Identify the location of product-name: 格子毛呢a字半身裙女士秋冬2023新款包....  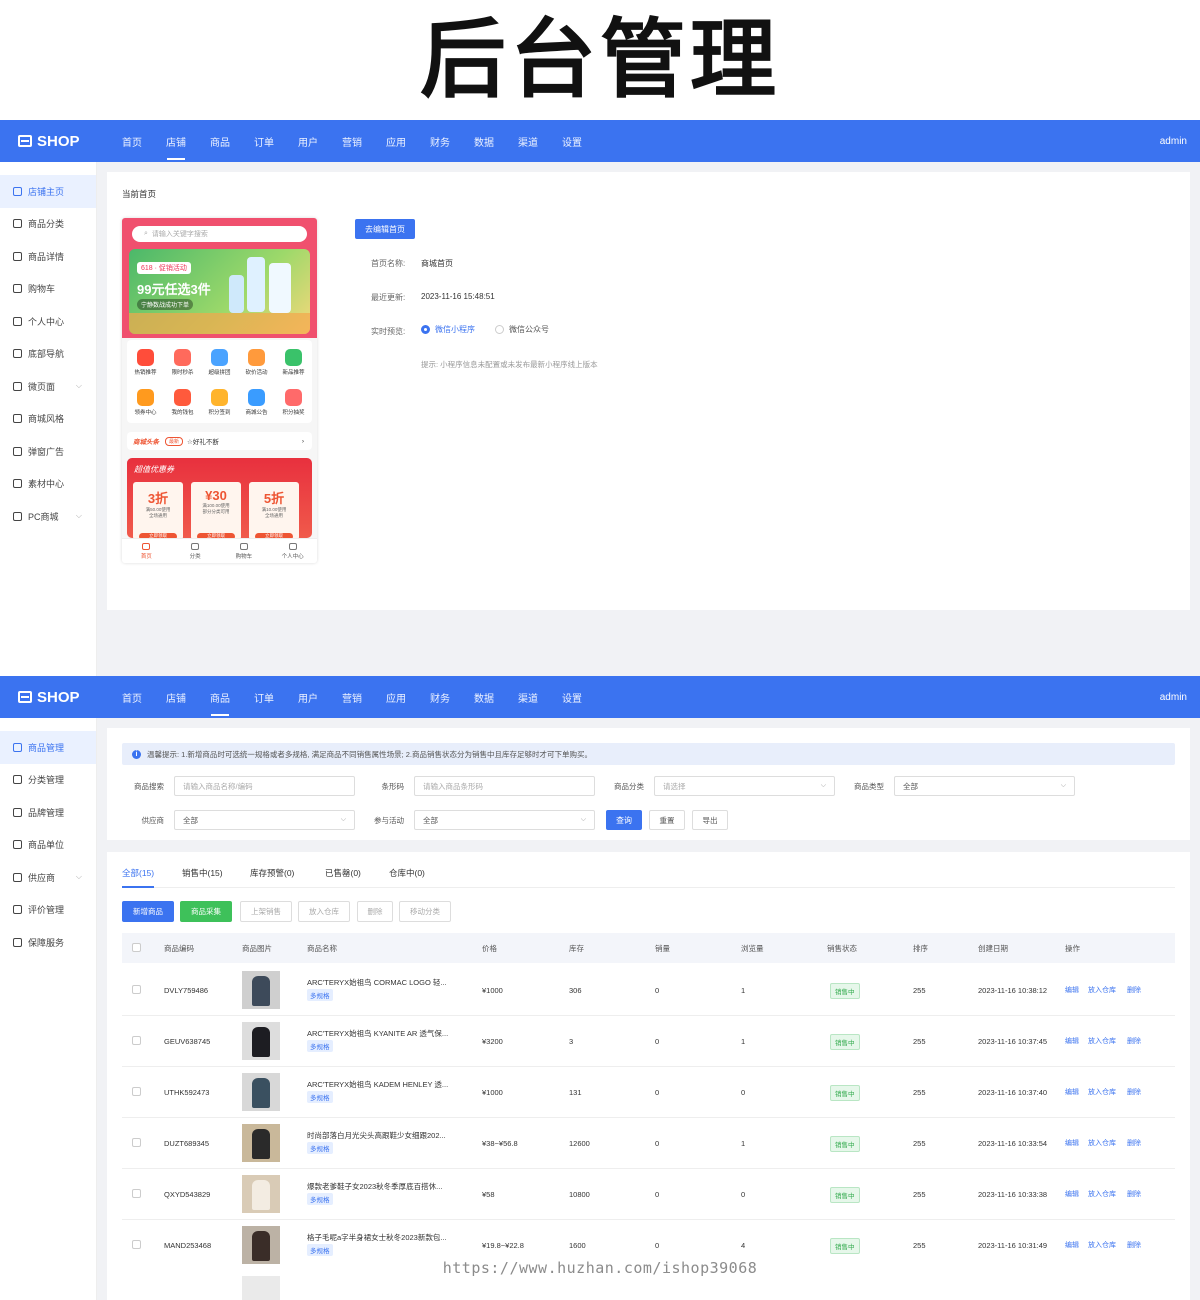
(377, 1237).